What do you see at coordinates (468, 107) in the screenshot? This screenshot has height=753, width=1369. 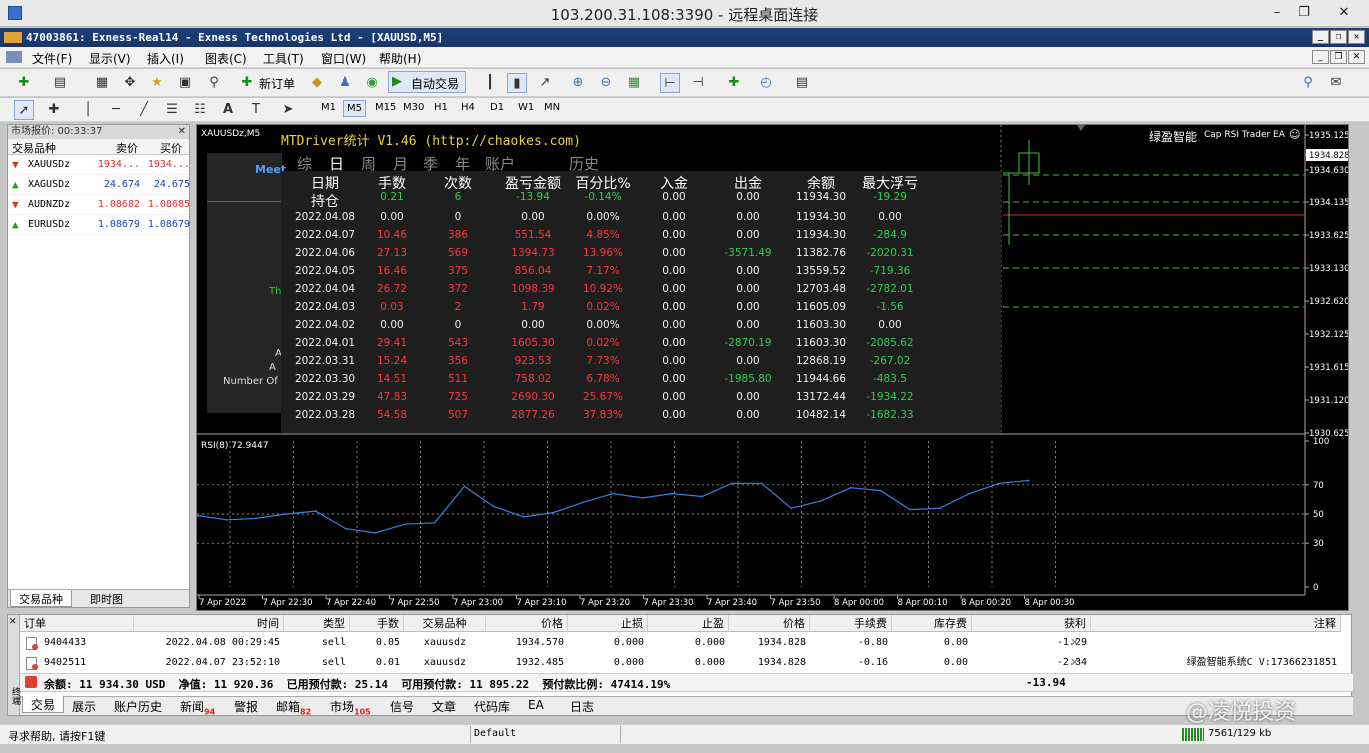 I see `tf-h4: H4` at bounding box center [468, 107].